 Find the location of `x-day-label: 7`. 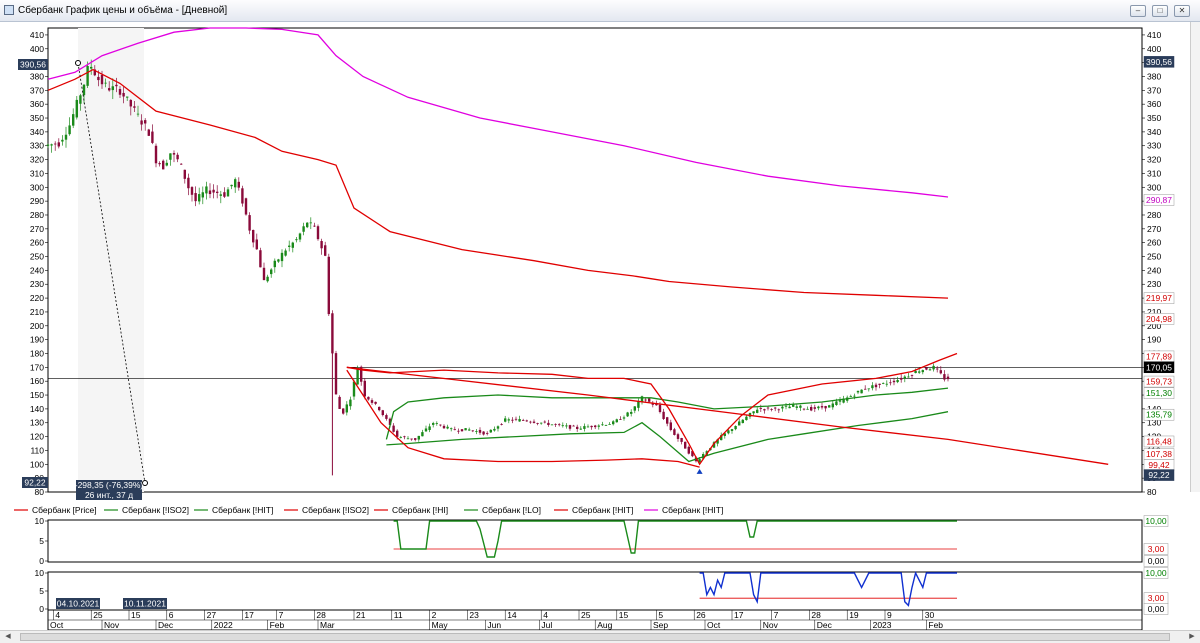

x-day-label: 7 is located at coordinates (281, 615).